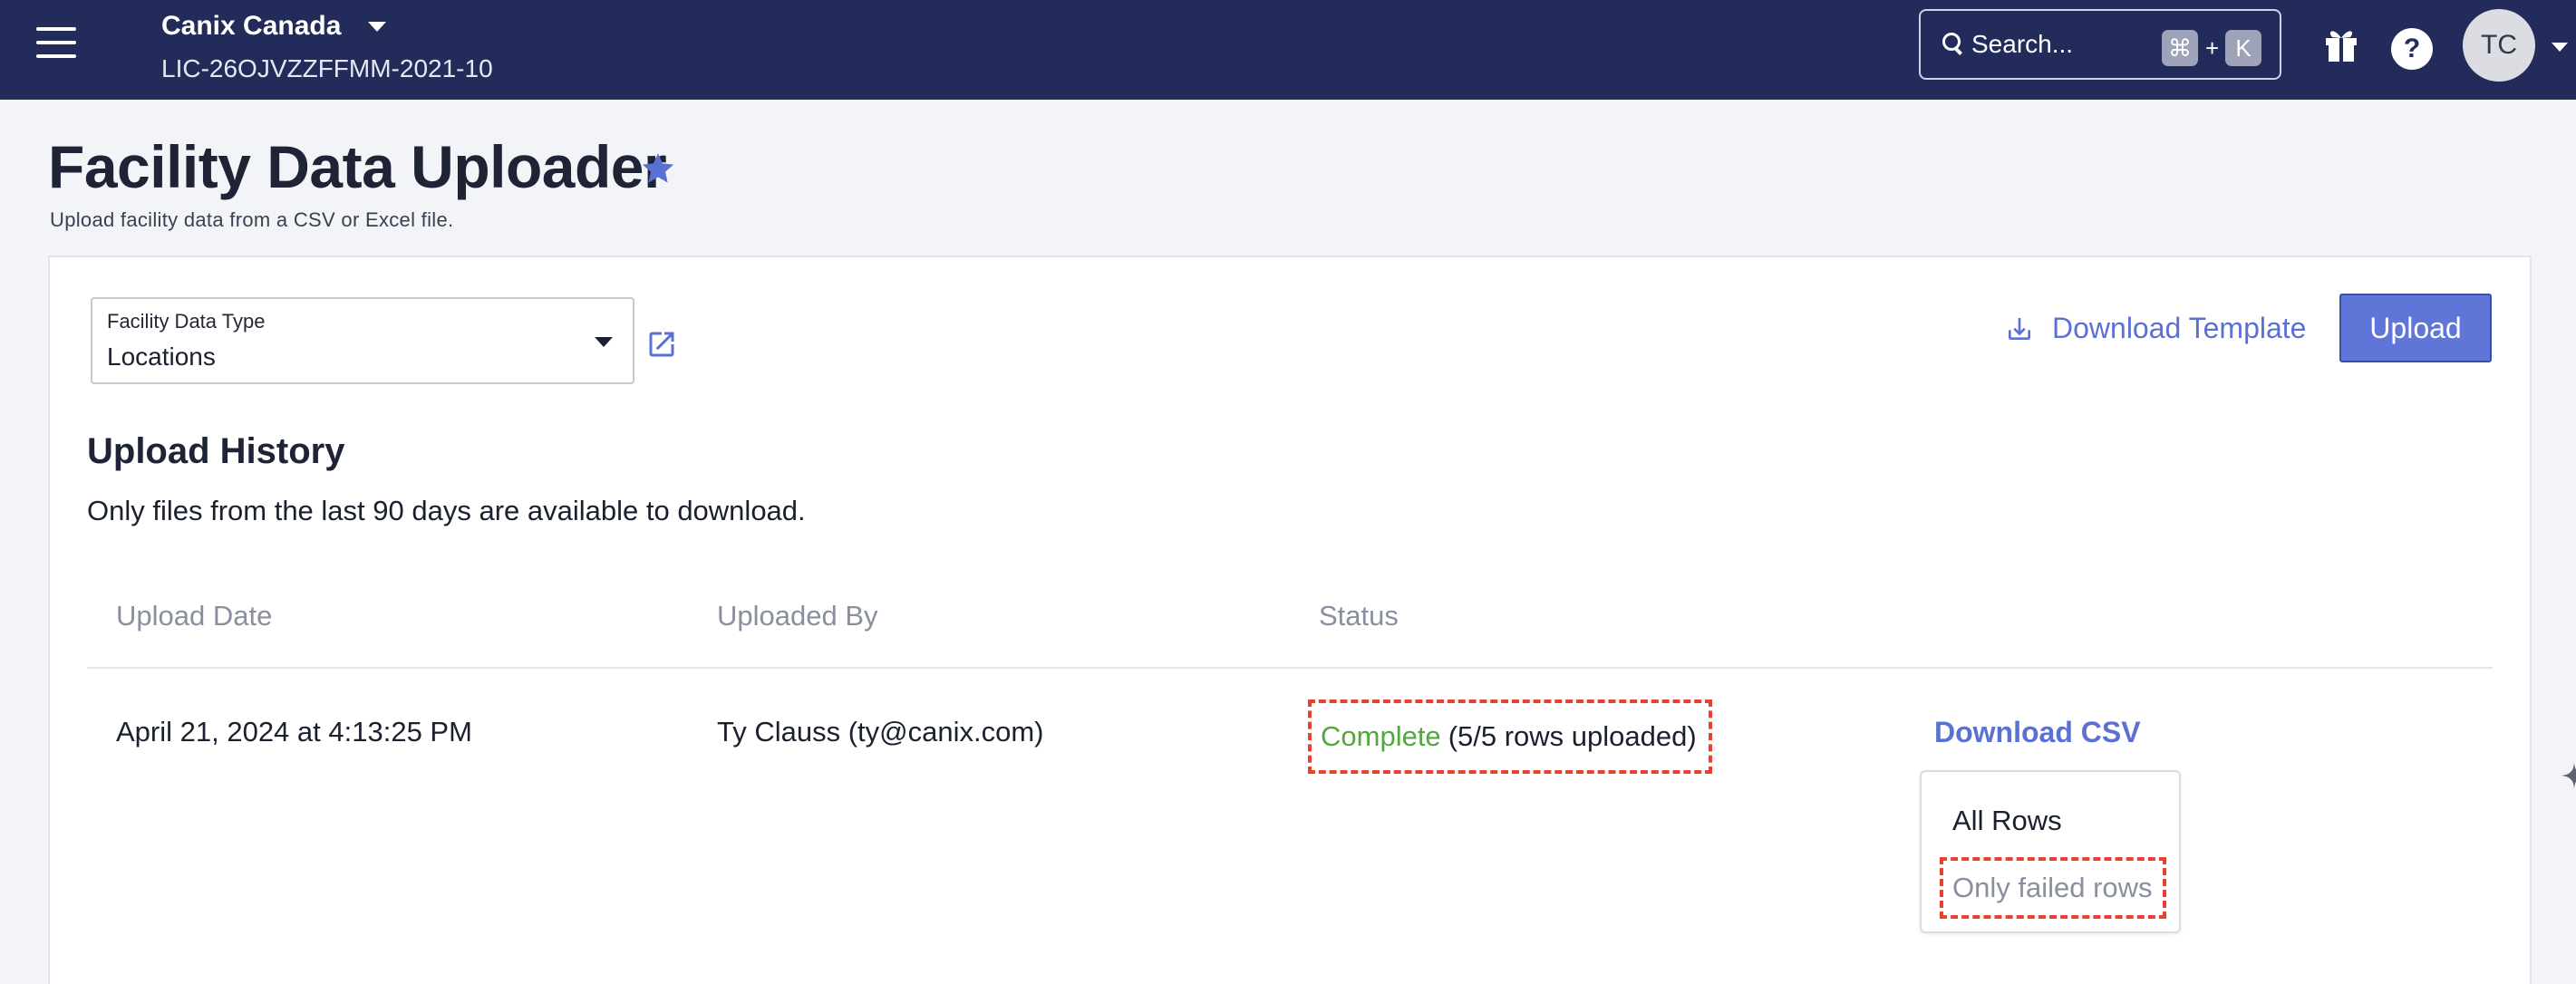  I want to click on page-title: Facility Data Uploader, so click(357, 167).